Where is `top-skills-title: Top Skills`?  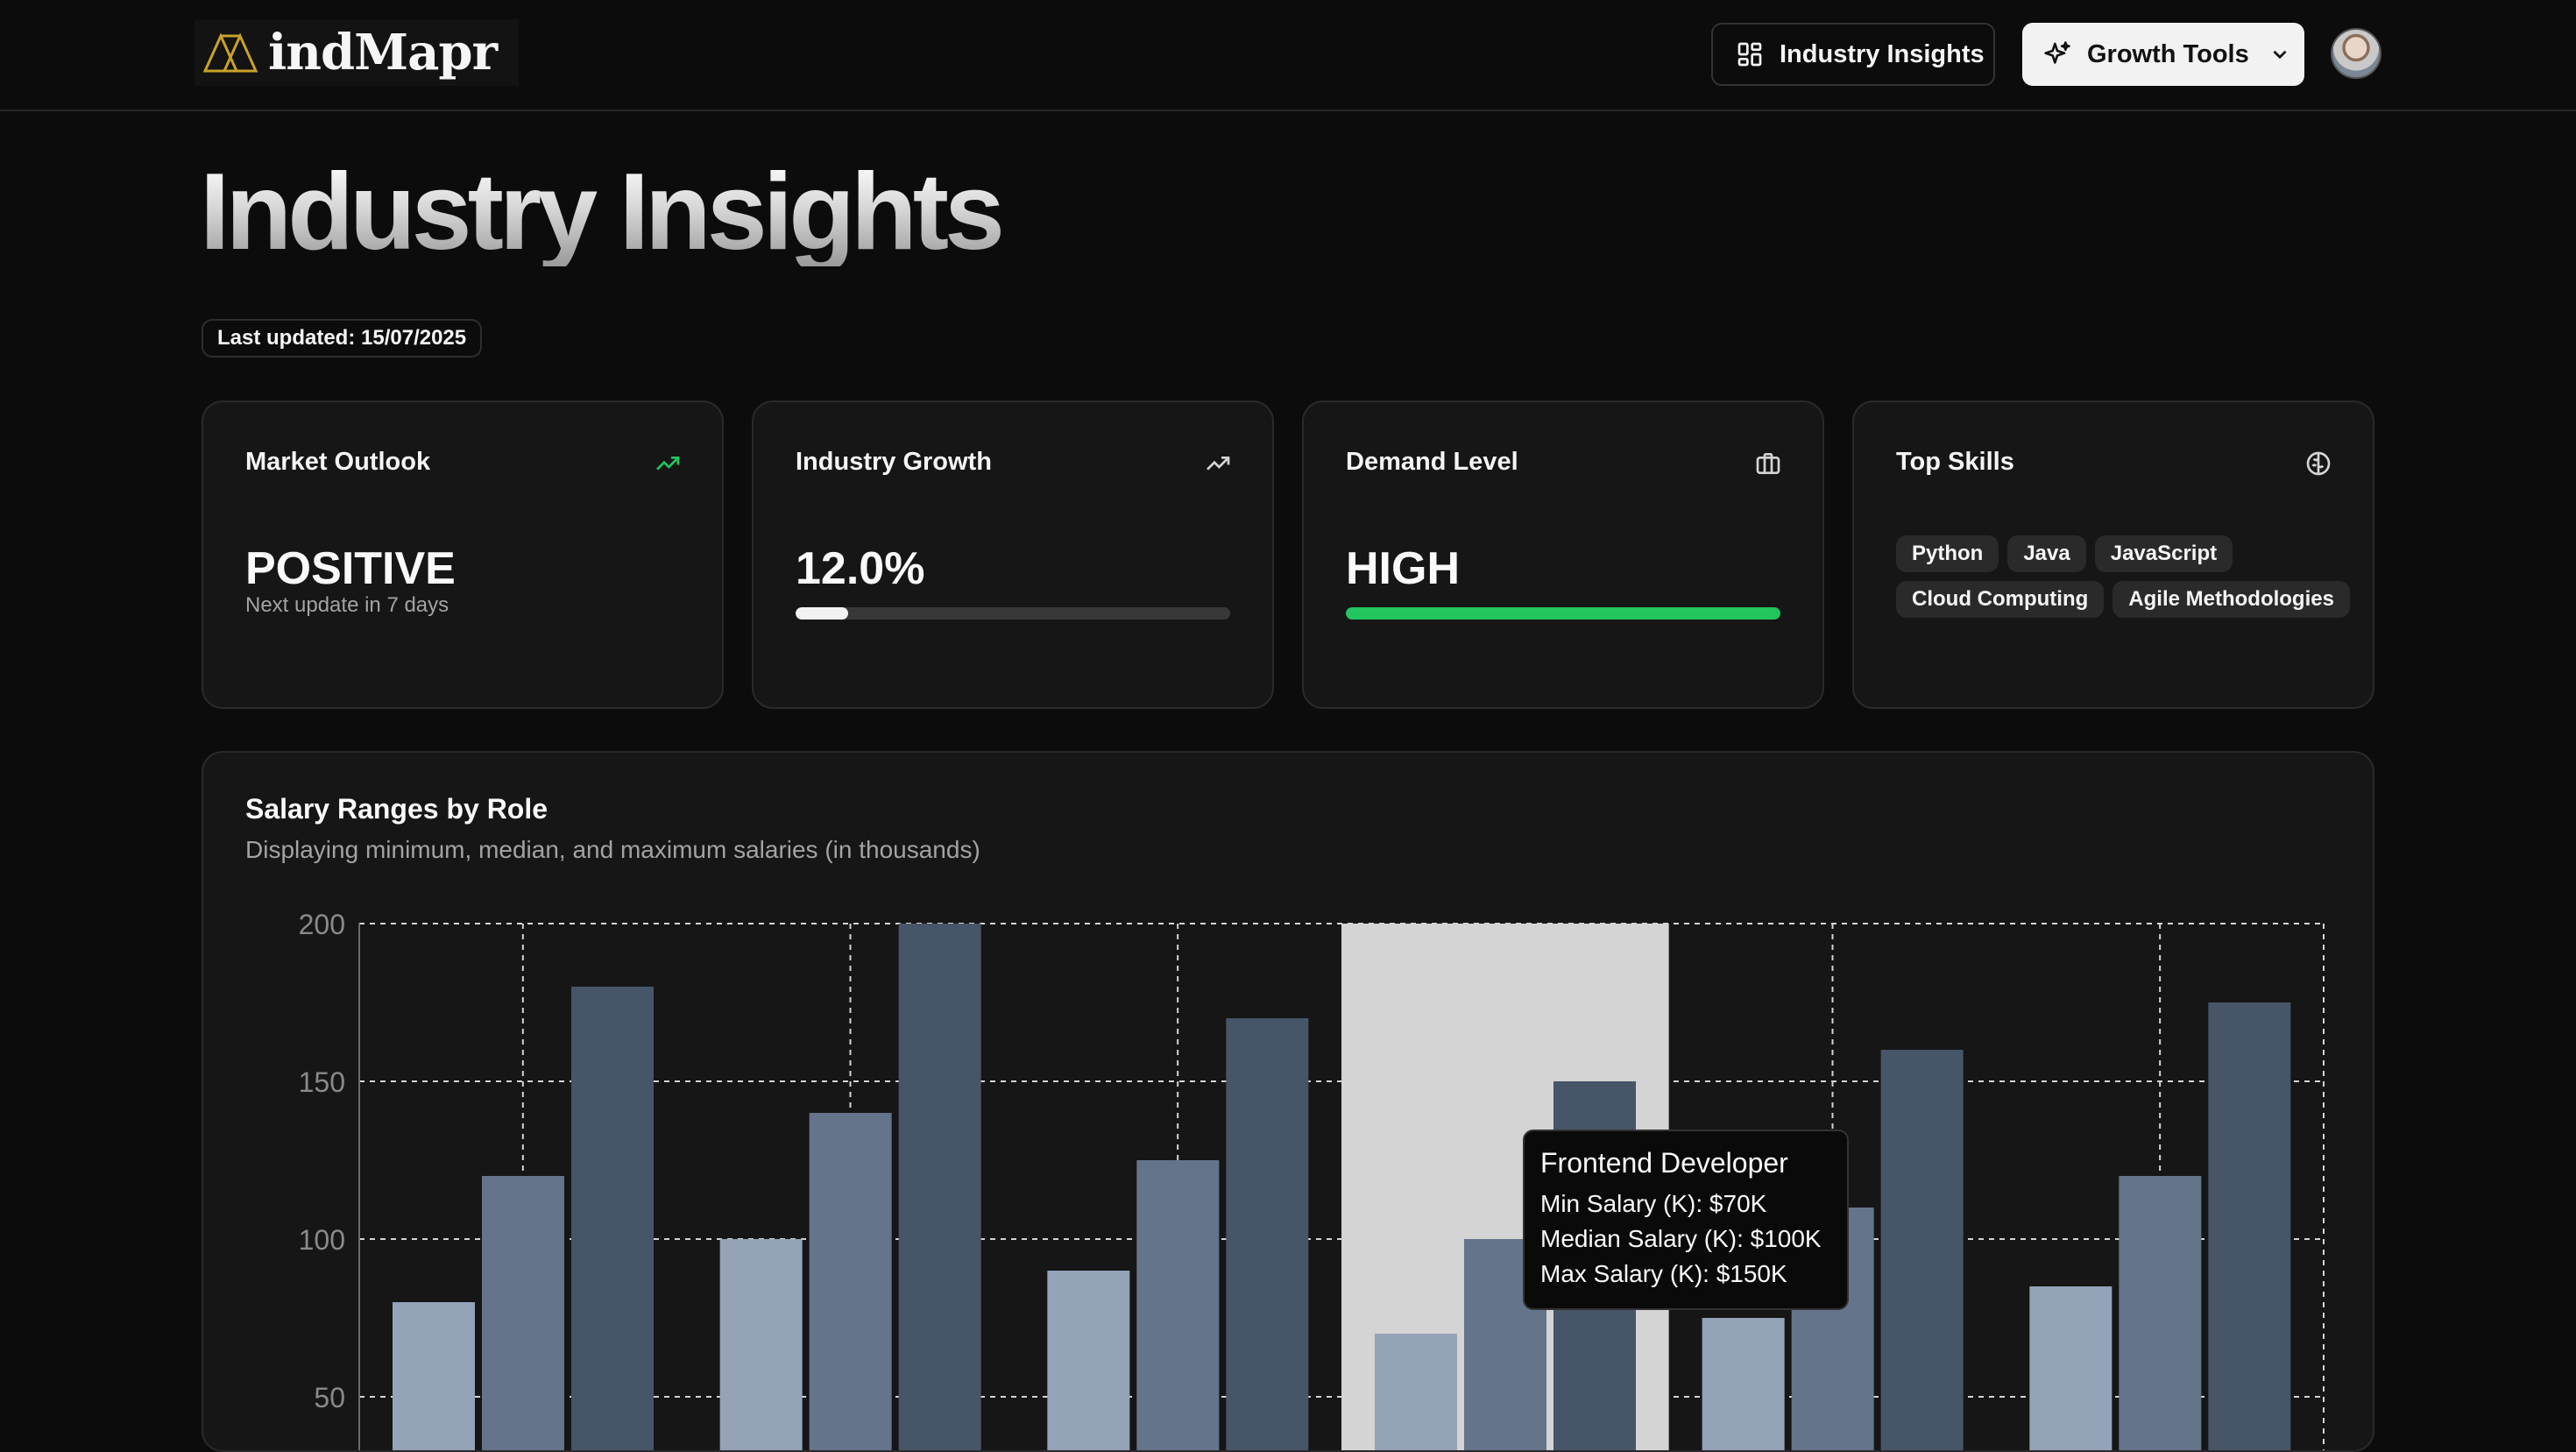 top-skills-title: Top Skills is located at coordinates (1955, 462).